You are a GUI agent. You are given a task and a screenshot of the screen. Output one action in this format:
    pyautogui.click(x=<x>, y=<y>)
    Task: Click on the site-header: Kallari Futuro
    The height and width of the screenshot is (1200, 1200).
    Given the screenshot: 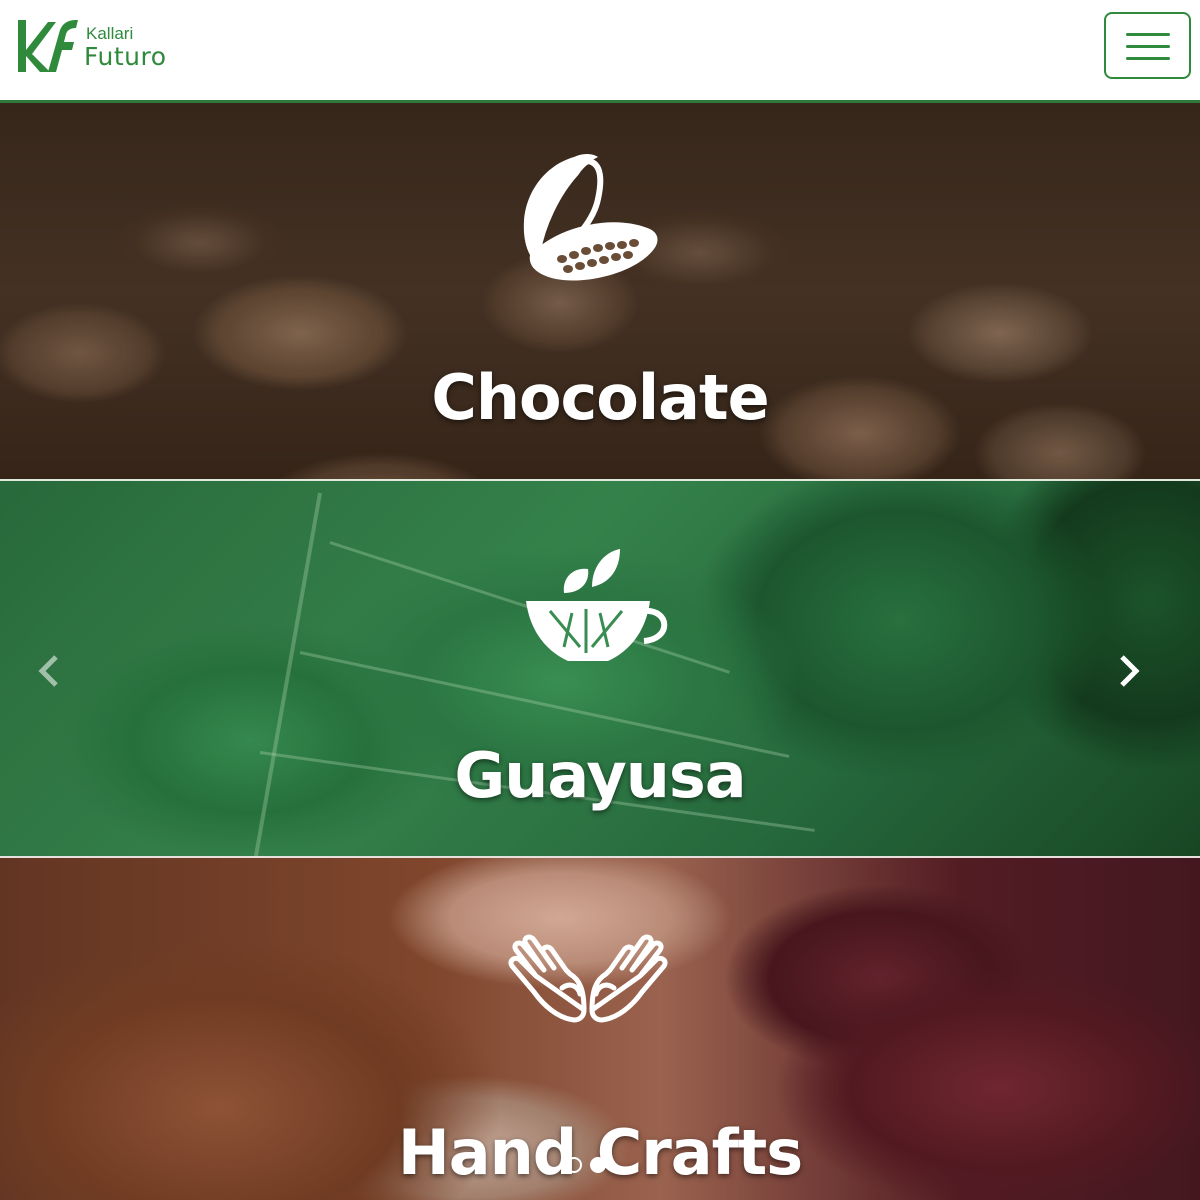 What is the action you would take?
    pyautogui.click(x=600, y=51)
    